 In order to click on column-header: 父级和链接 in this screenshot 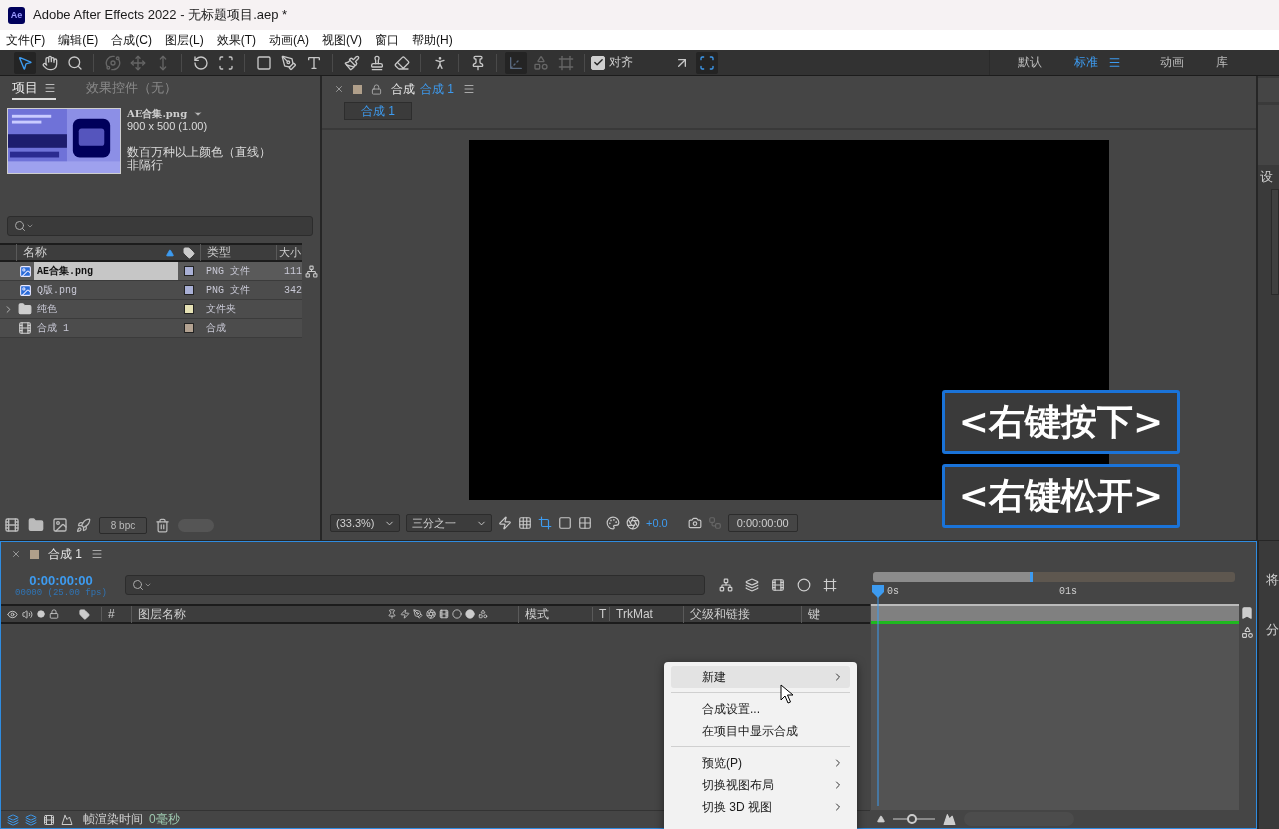, I will do `click(742, 614)`.